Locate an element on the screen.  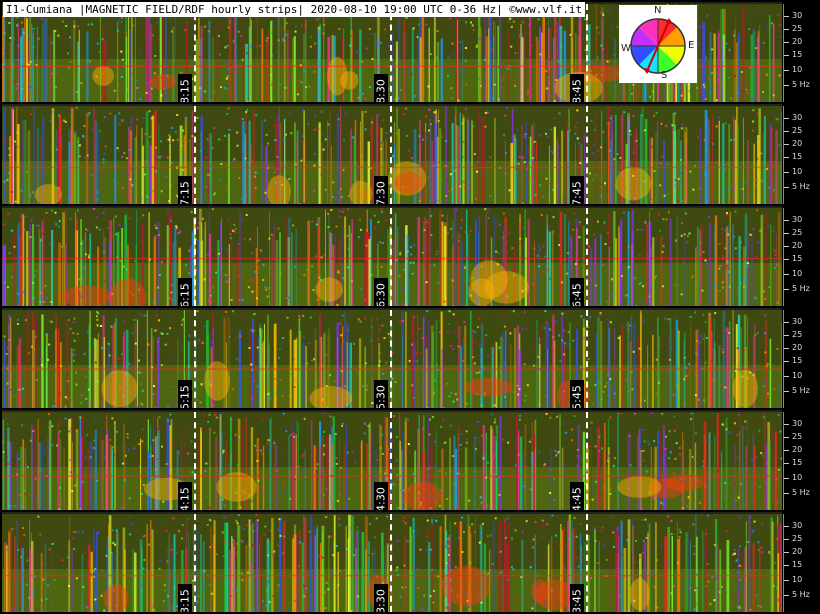
time-label-text: 17:15 is located at coordinates (185, 192).